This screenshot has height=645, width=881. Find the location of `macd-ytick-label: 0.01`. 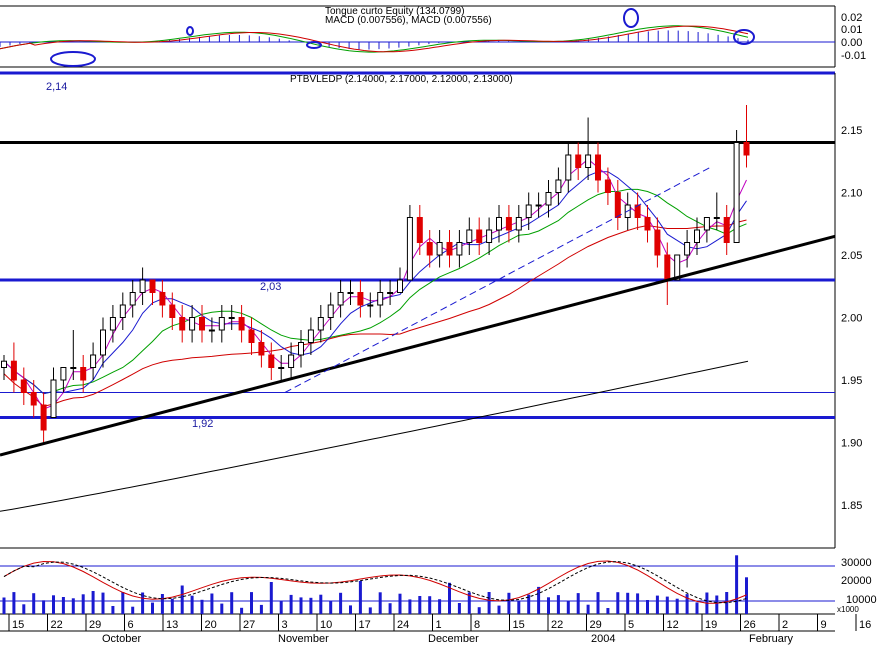

macd-ytick-label: 0.01 is located at coordinates (851, 30).